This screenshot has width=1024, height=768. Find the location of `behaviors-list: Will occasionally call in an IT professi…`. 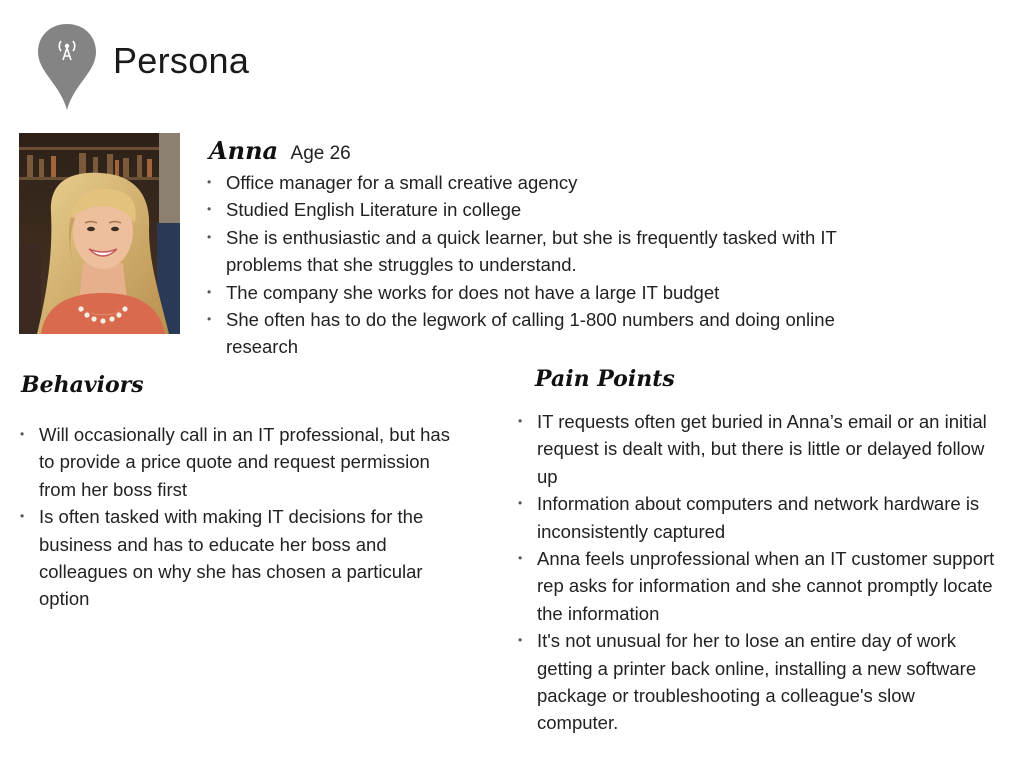

behaviors-list: Will occasionally call in an IT professi… is located at coordinates (235, 517).